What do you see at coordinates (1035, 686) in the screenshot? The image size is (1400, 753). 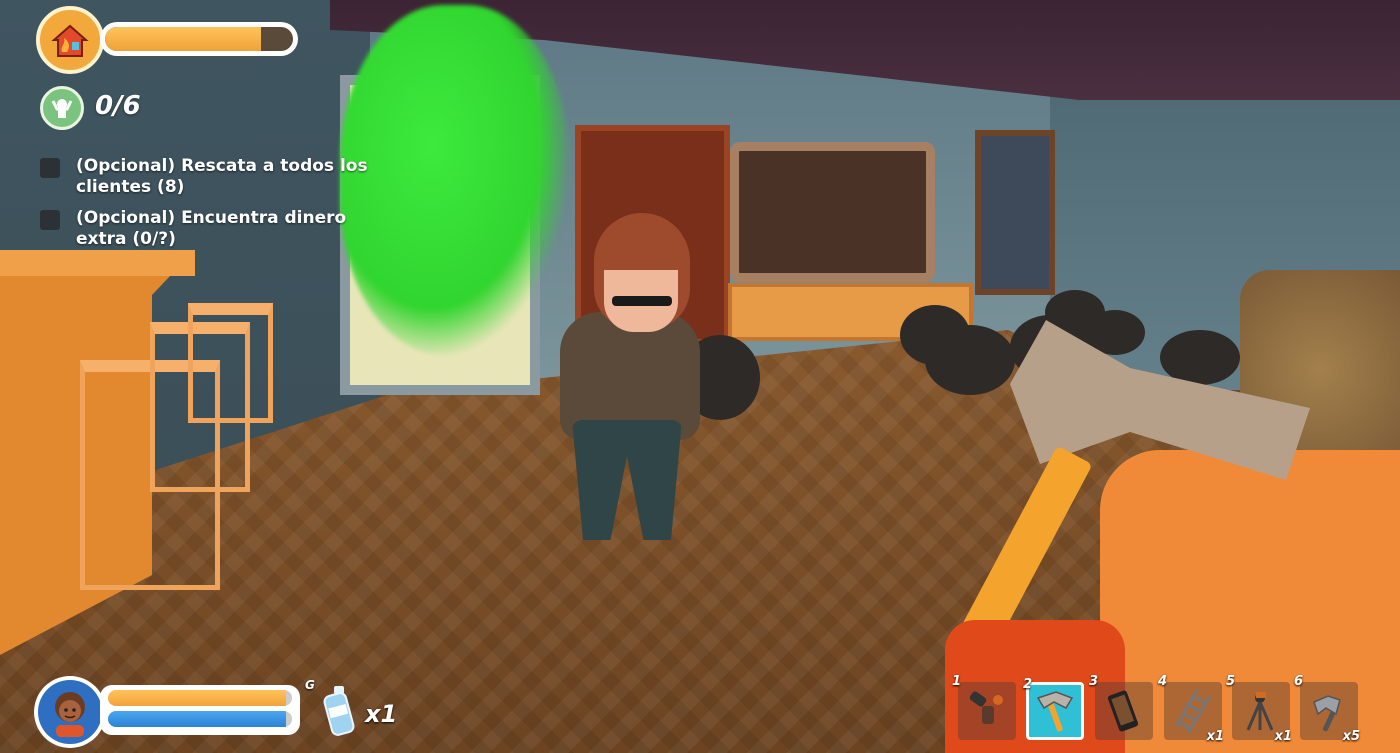 I see `player-glove` at bounding box center [1035, 686].